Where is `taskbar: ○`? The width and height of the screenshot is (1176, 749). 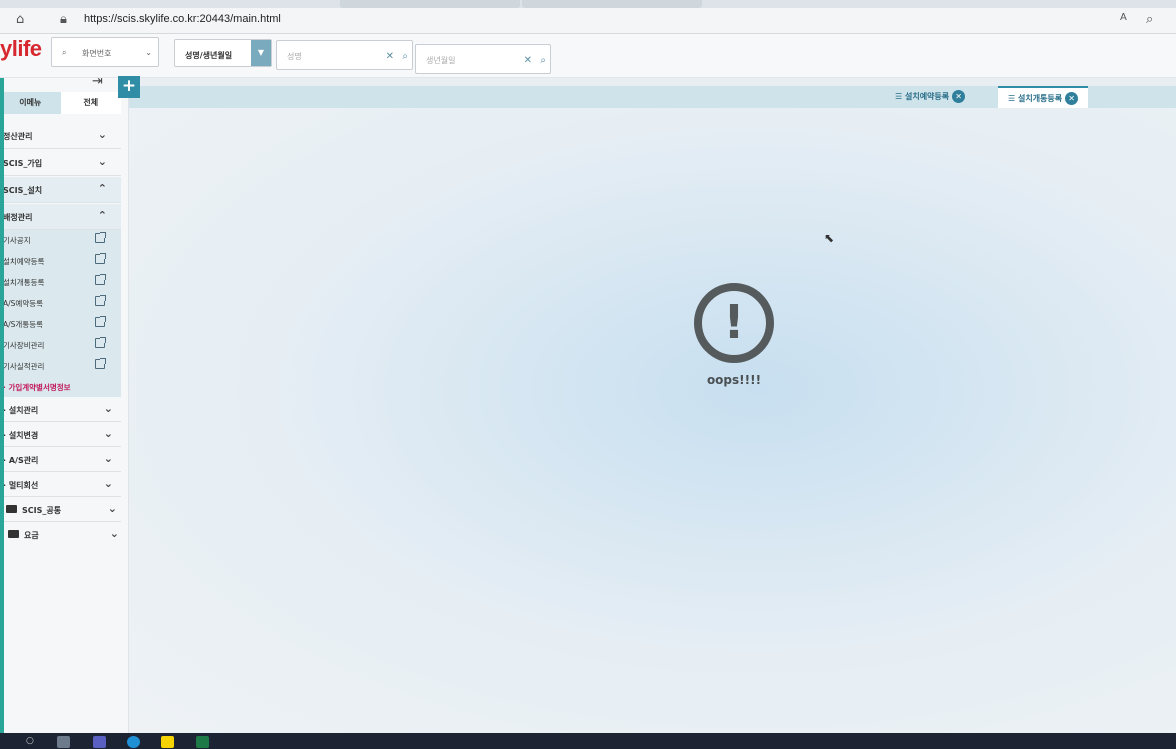 taskbar: ○ is located at coordinates (588, 741).